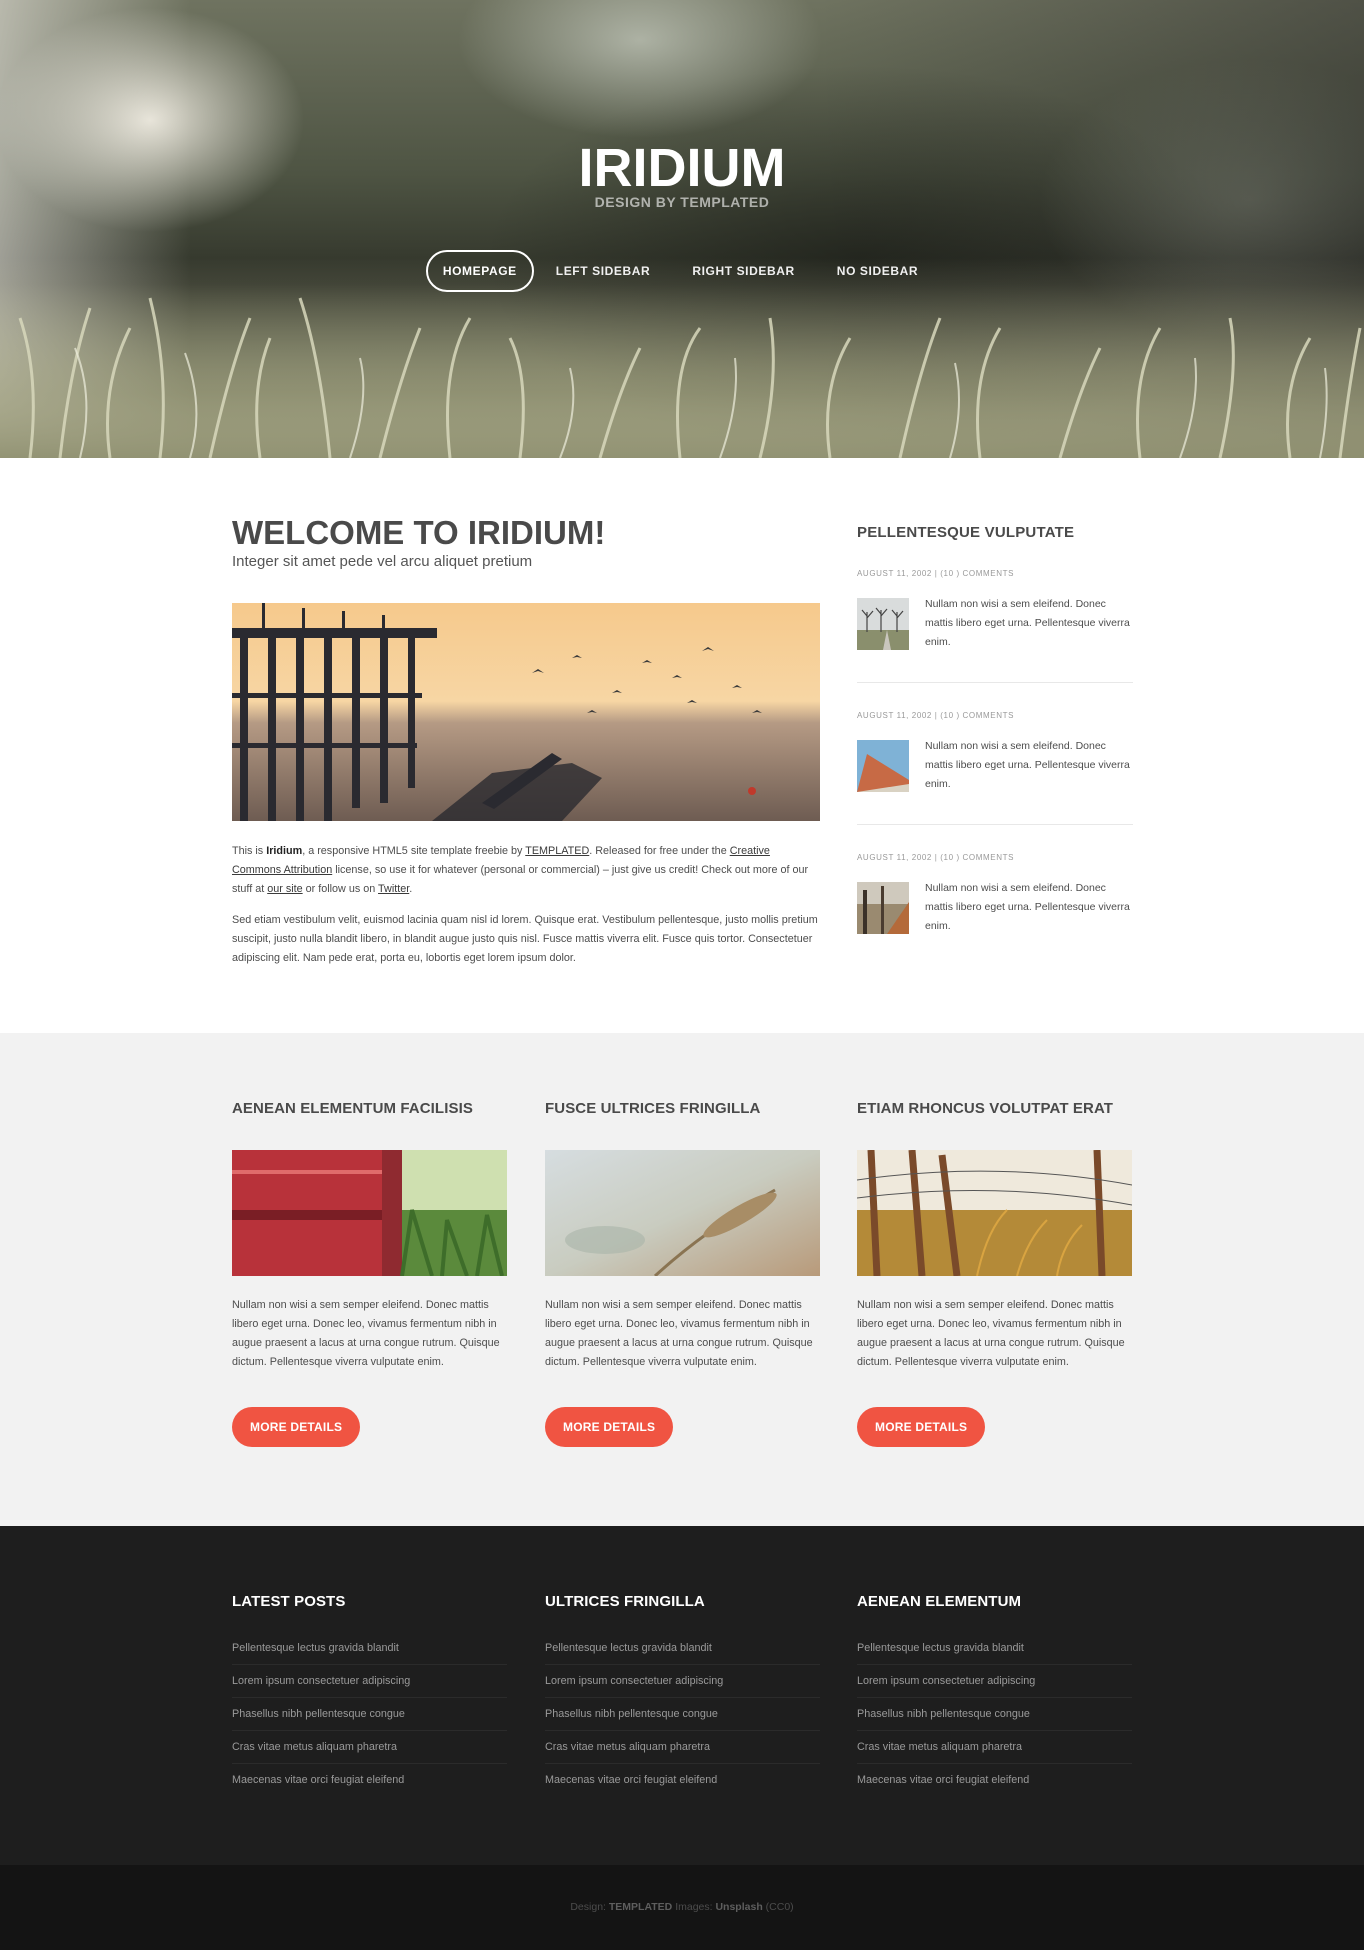 The image size is (1364, 1950). Describe the element at coordinates (883, 766) in the screenshot. I see `post-thumbnail-hill` at that location.